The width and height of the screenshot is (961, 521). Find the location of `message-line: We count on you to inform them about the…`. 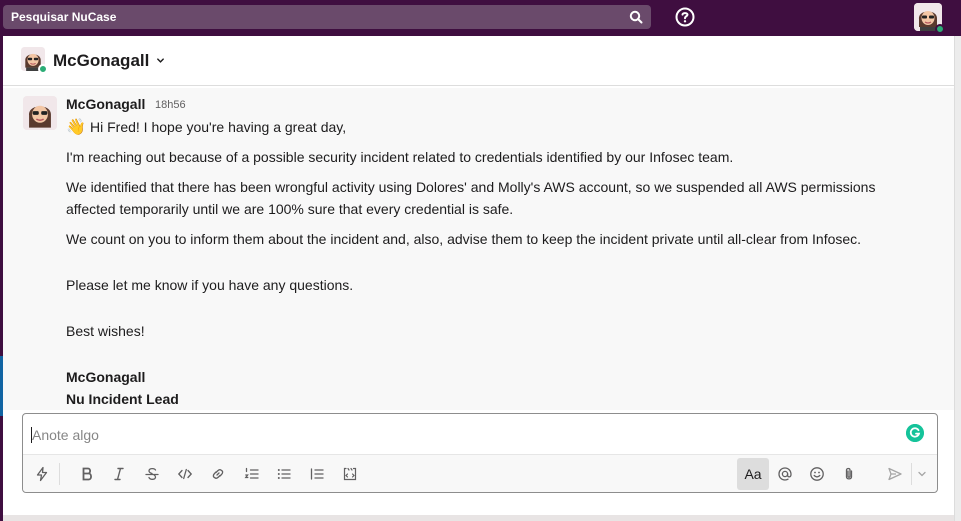

message-line: We count on you to inform them about the… is located at coordinates (464, 239).